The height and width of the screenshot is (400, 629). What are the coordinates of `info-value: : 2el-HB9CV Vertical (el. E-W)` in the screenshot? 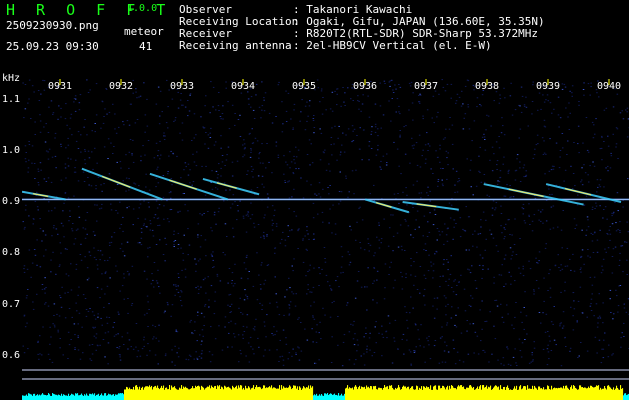 It's located at (392, 45).